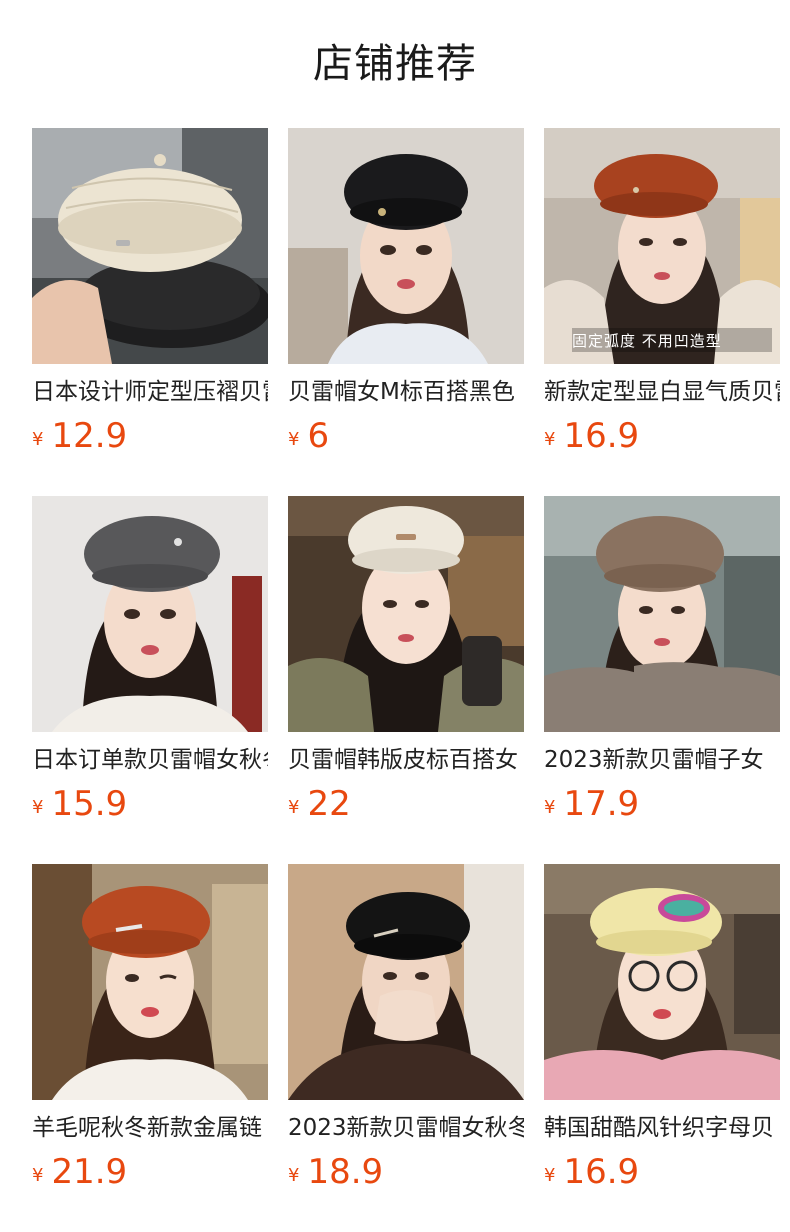  Describe the element at coordinates (662, 1129) in the screenshot. I see `product-name: 韩国甜酷风针织字母贝` at that location.